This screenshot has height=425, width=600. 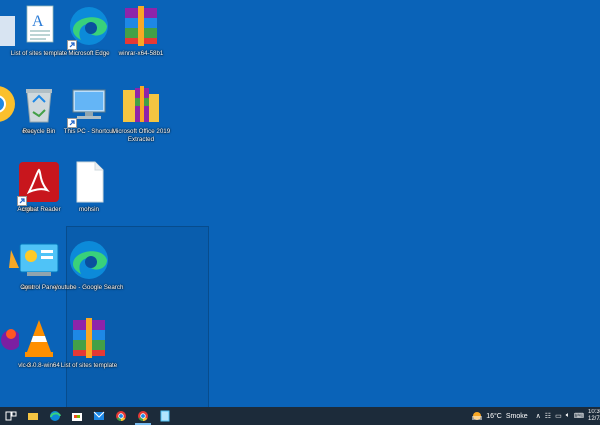 I want to click on taskbar-edge, so click(x=55, y=416).